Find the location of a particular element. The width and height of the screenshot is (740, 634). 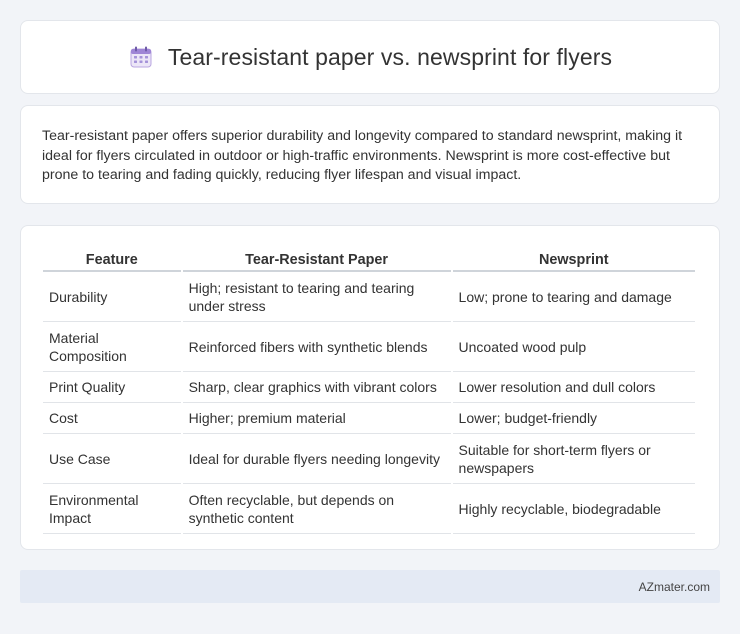

feature-cell: Use Case is located at coordinates (112, 459).